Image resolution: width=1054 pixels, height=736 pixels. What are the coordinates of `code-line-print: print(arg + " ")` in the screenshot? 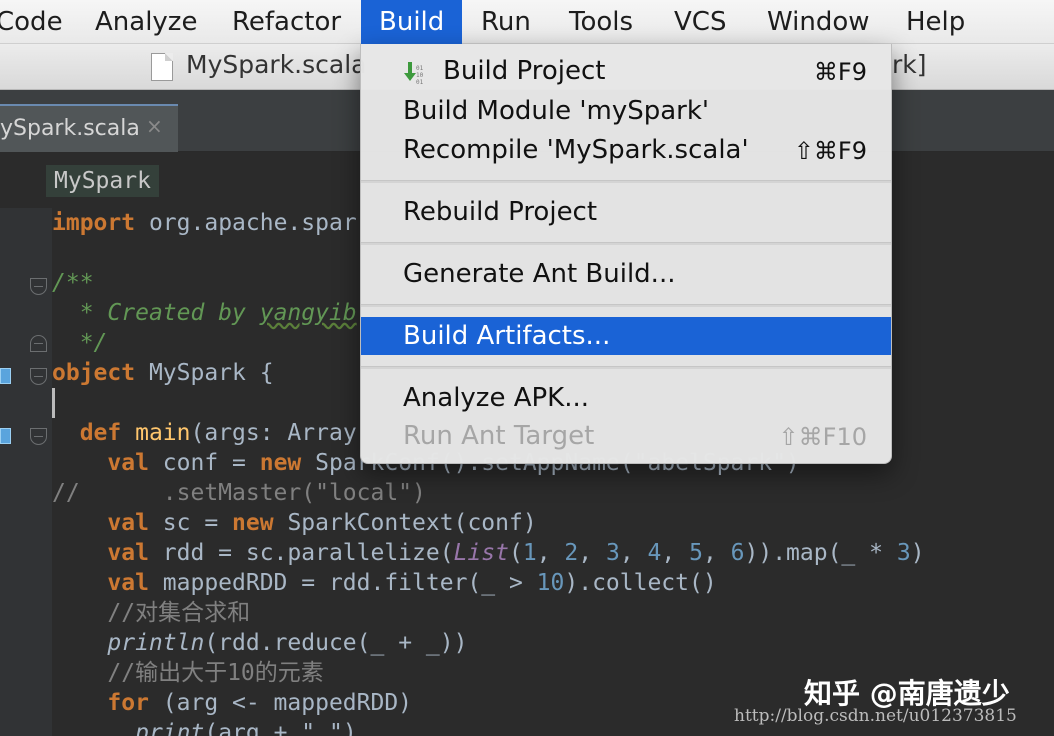 It's located at (204, 727).